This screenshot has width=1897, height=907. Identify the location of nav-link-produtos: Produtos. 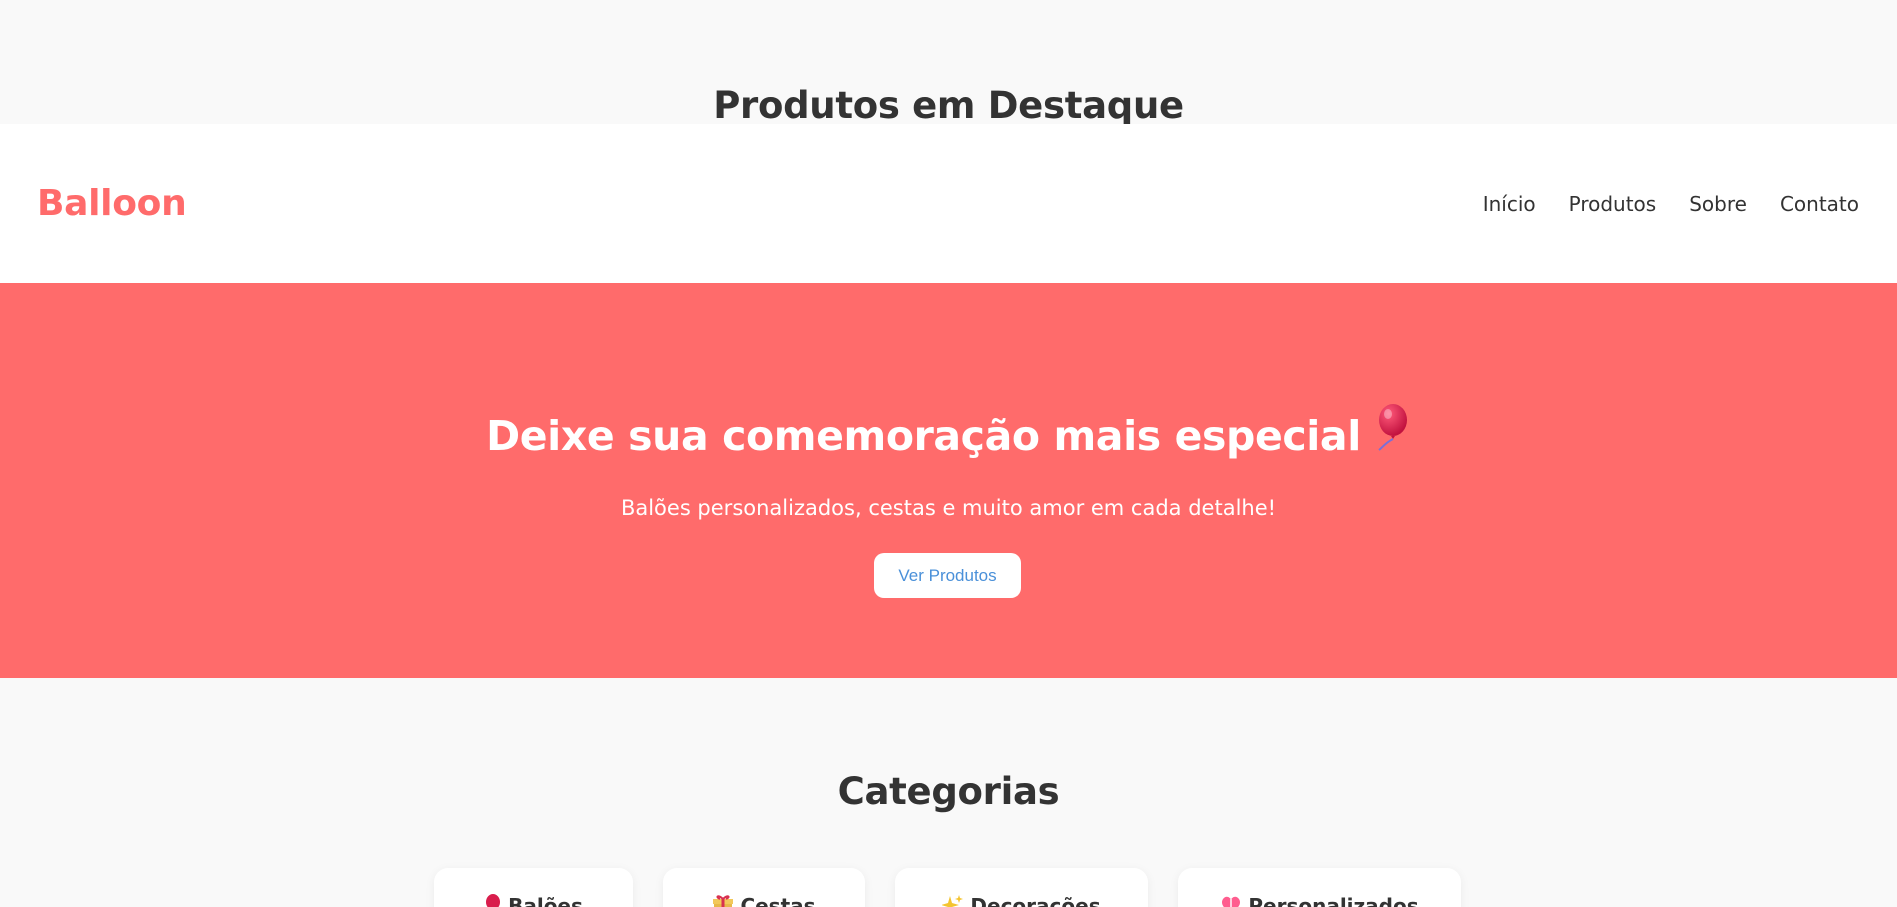
(1613, 204).